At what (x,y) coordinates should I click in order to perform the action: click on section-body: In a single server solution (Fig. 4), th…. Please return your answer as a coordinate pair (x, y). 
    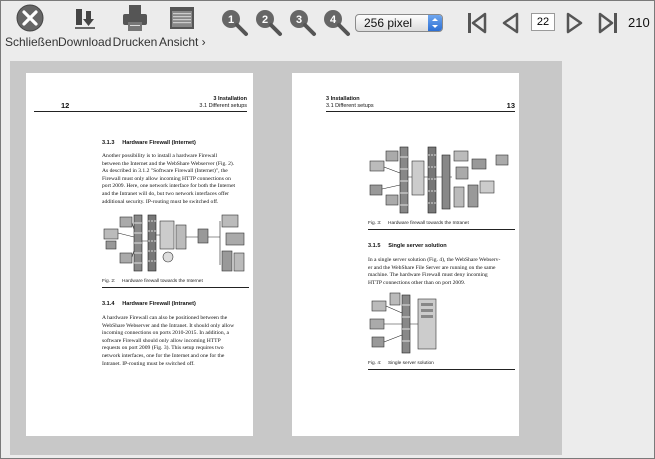
    Looking at the image, I should click on (443, 272).